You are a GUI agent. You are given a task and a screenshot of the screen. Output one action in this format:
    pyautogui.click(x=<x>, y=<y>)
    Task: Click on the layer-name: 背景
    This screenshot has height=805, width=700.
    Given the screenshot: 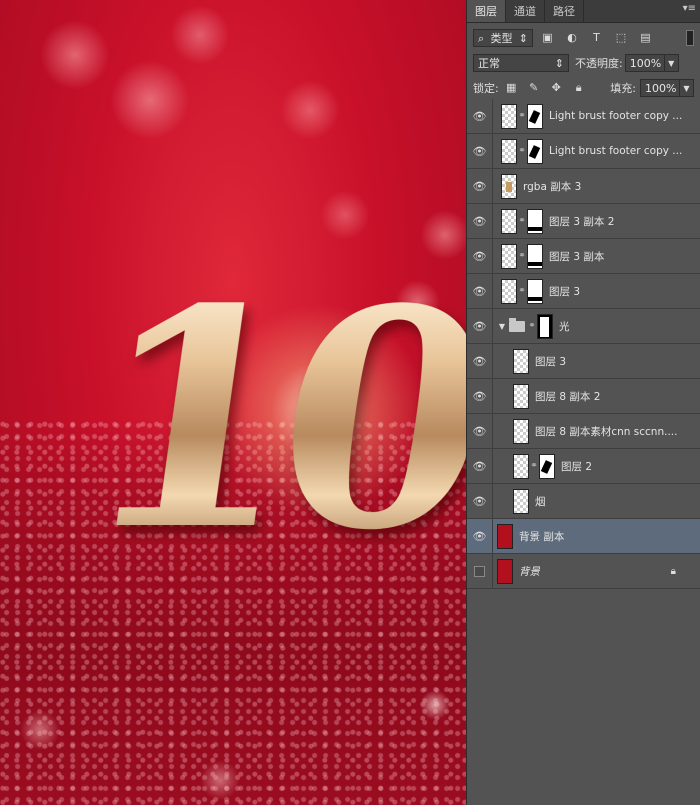 What is the action you would take?
    pyautogui.click(x=529, y=571)
    